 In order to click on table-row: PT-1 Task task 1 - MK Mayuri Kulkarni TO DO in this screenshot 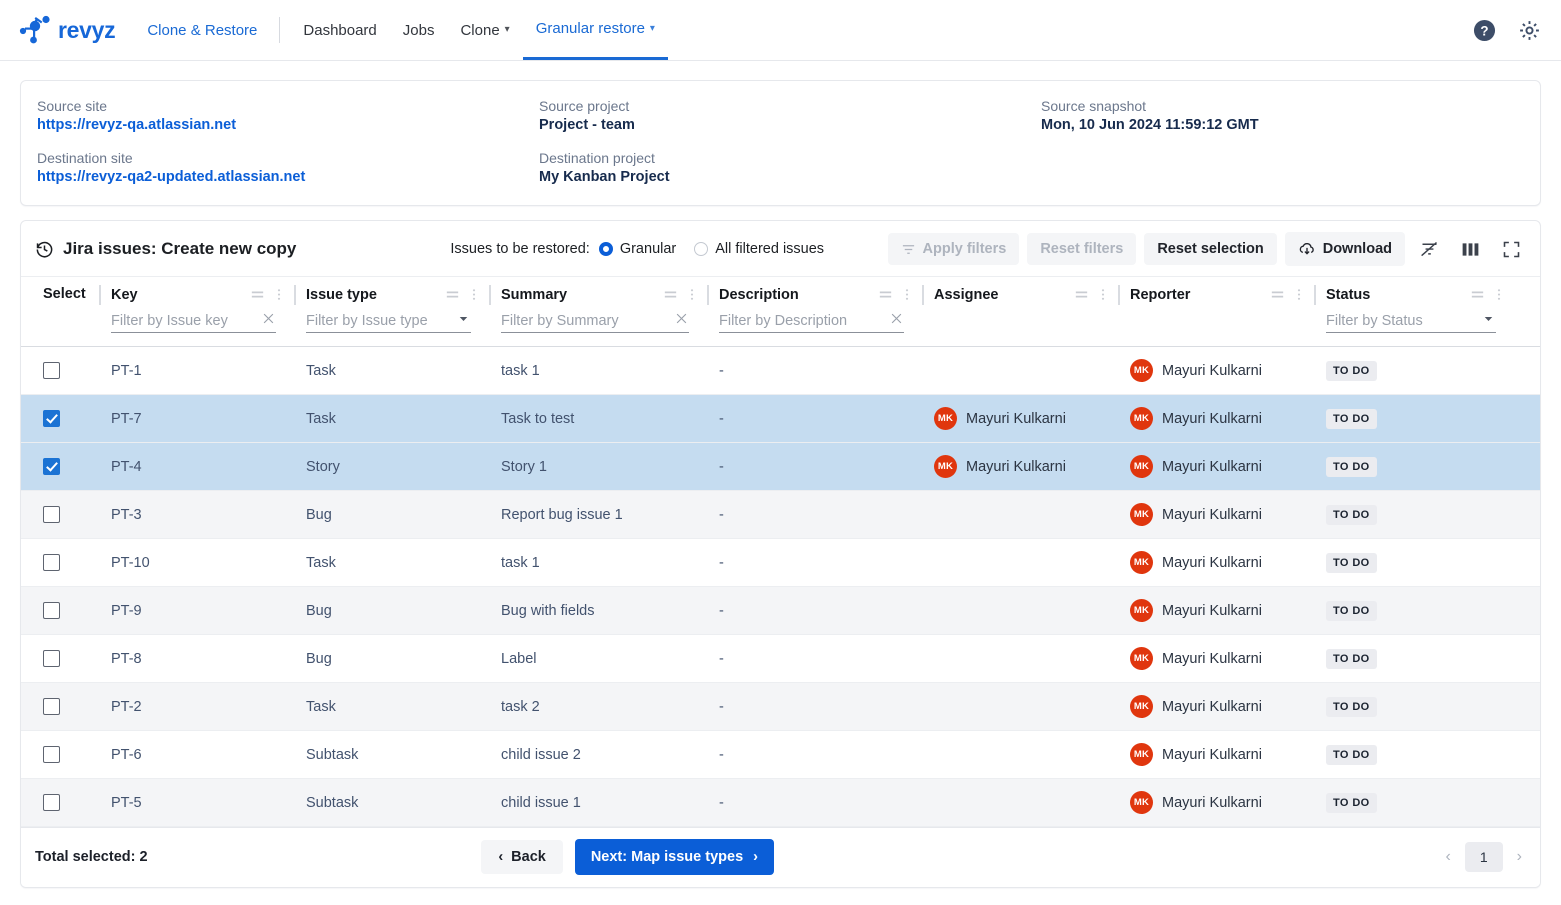, I will do `click(780, 371)`.